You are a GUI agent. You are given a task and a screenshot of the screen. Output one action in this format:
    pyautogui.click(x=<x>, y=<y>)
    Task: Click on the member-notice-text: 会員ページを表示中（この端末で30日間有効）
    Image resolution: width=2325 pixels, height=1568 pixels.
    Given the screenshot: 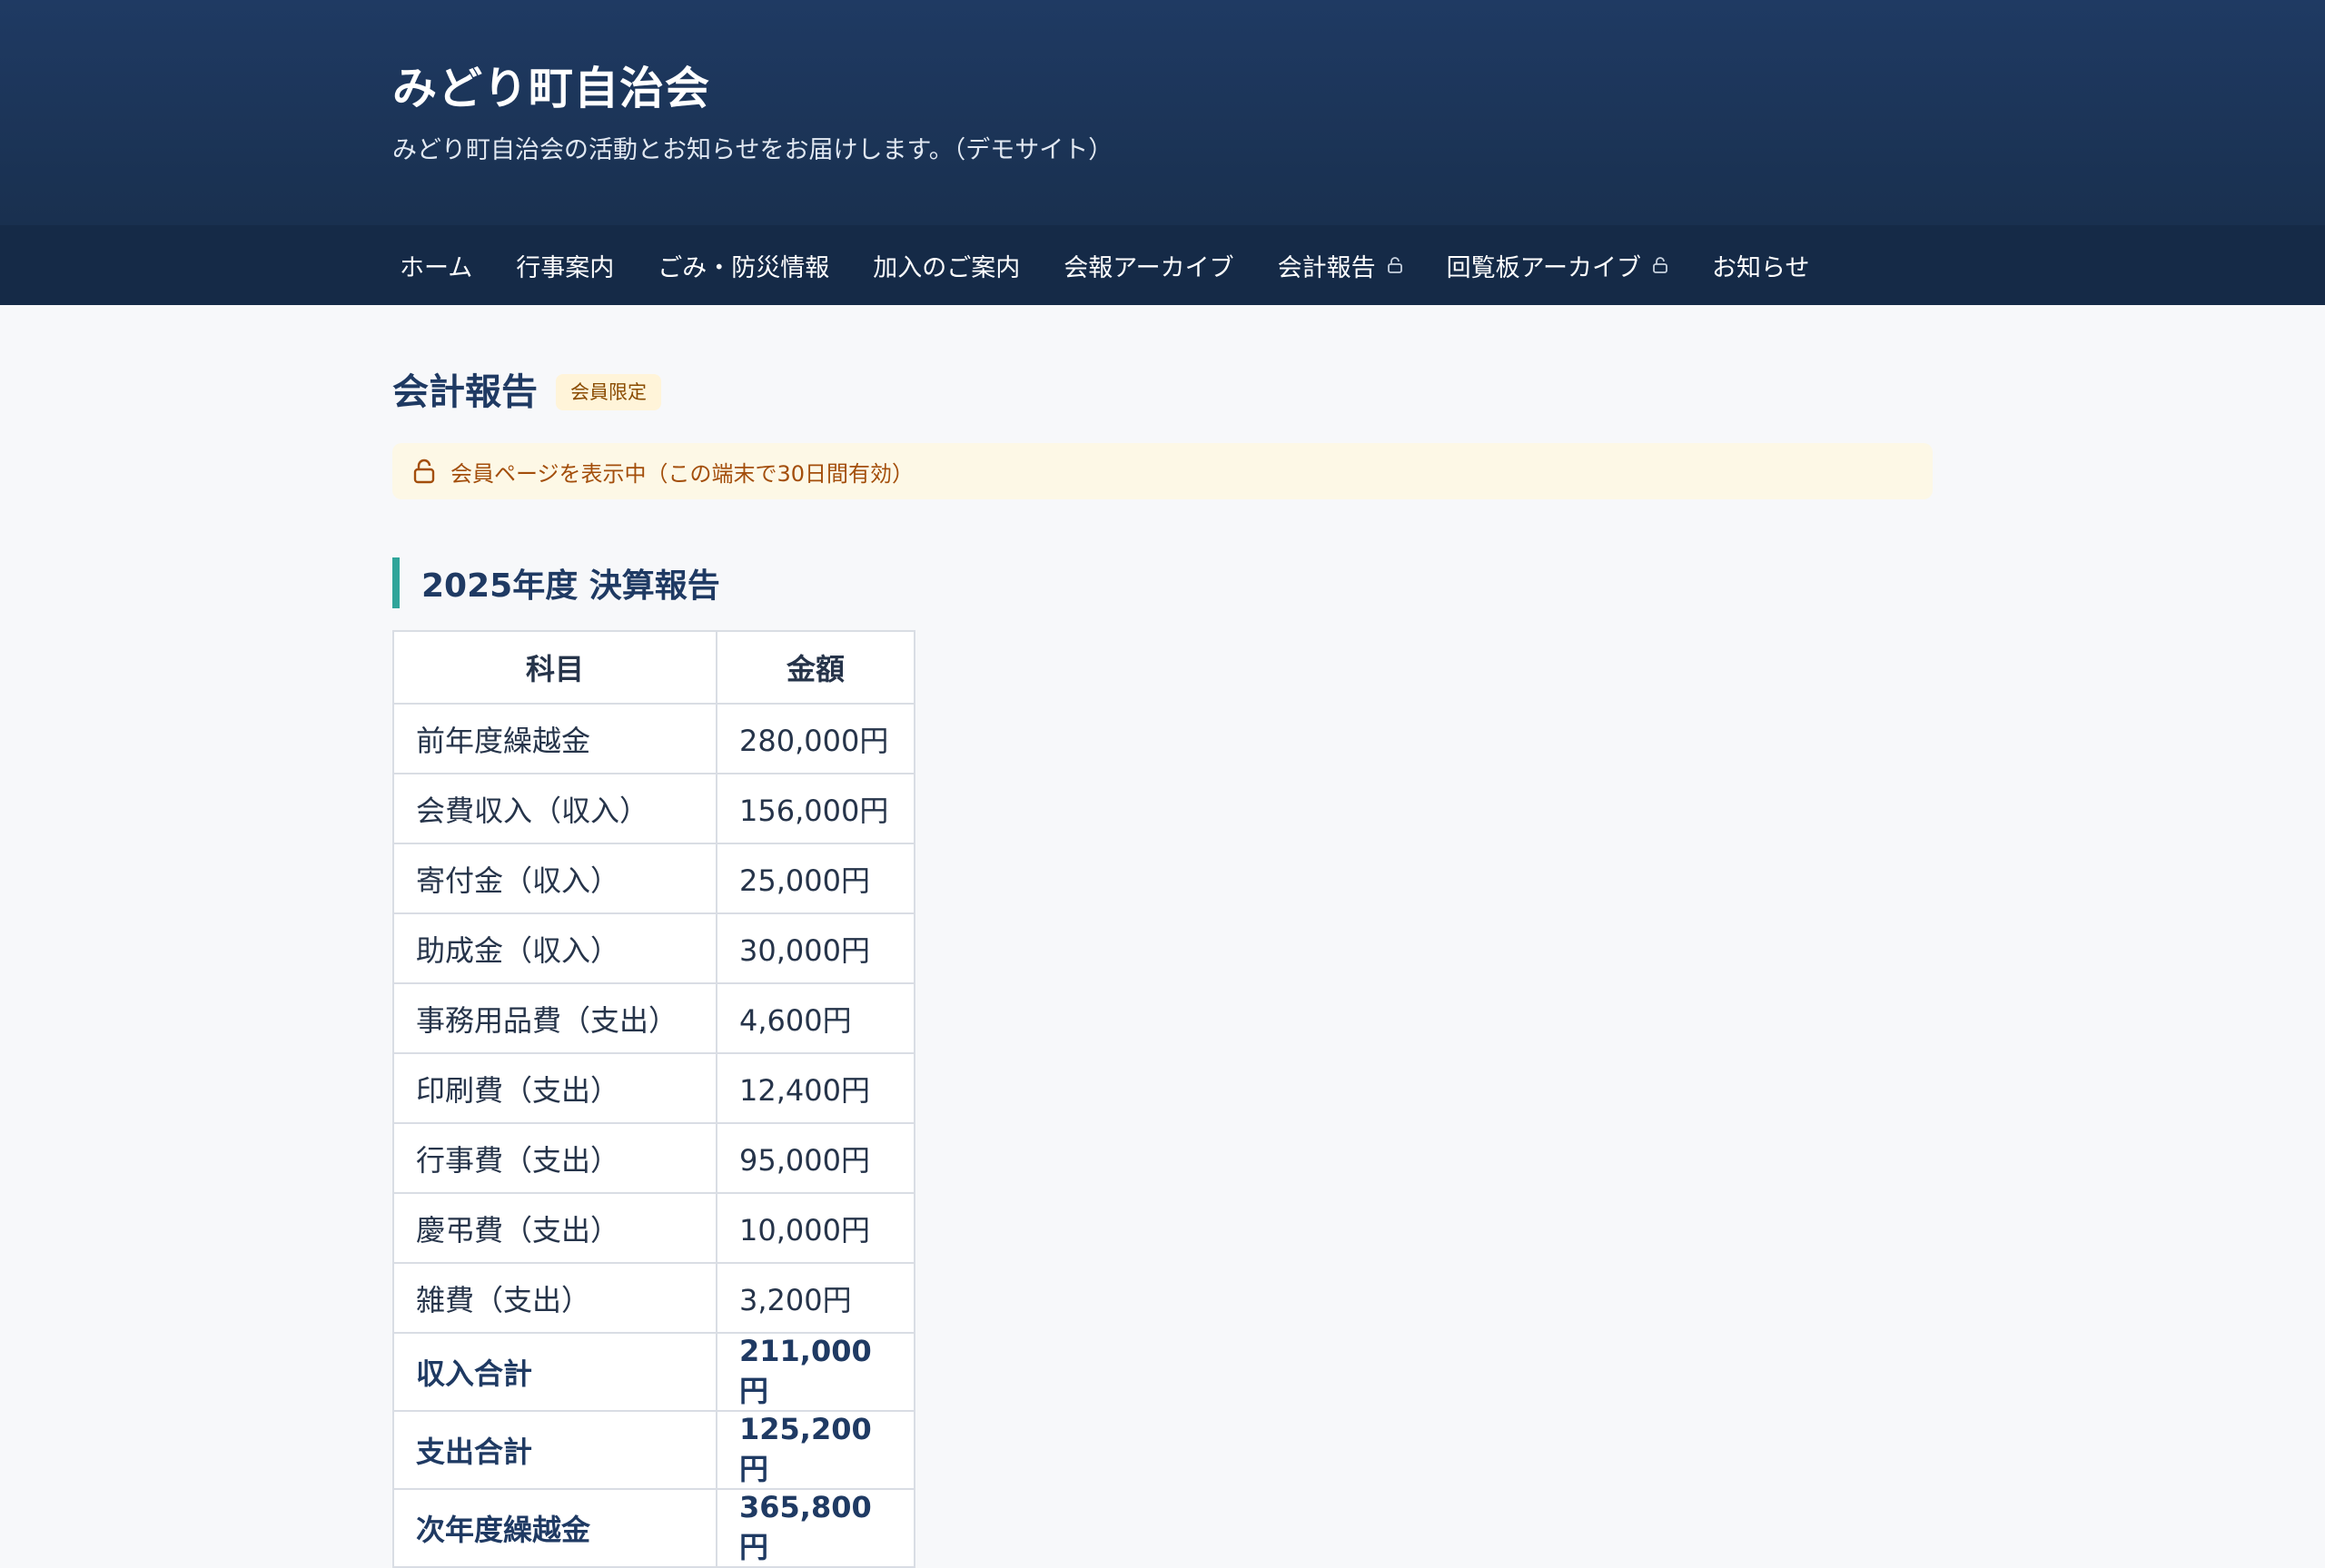 What is the action you would take?
    pyautogui.click(x=682, y=473)
    